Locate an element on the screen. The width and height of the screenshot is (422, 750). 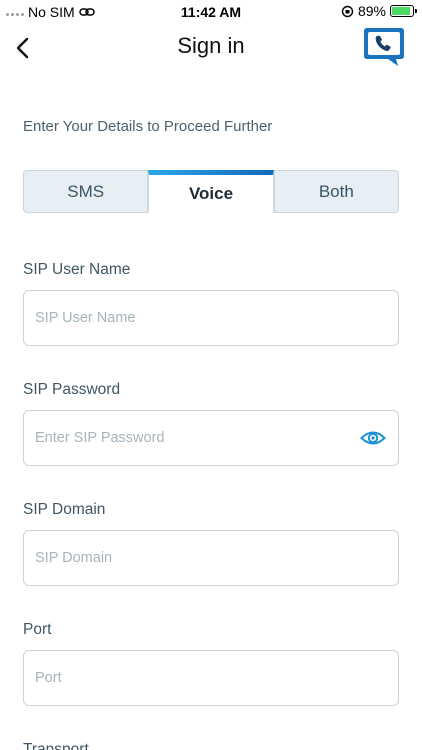
port-input is located at coordinates (211, 678).